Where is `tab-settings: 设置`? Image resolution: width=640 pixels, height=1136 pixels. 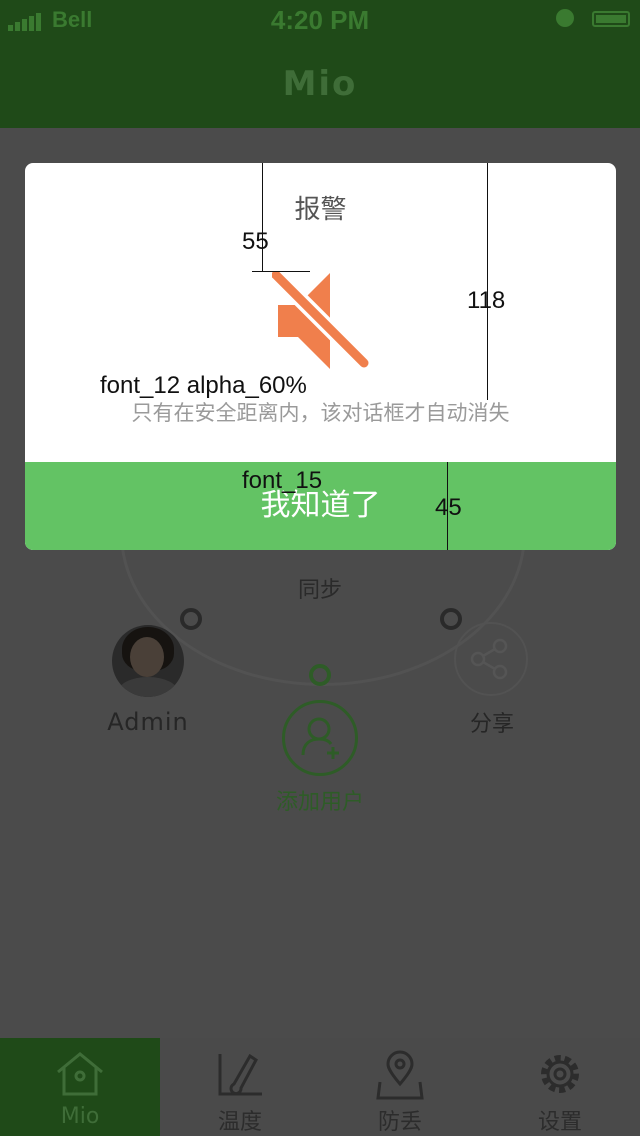 tab-settings: 设置 is located at coordinates (560, 1087).